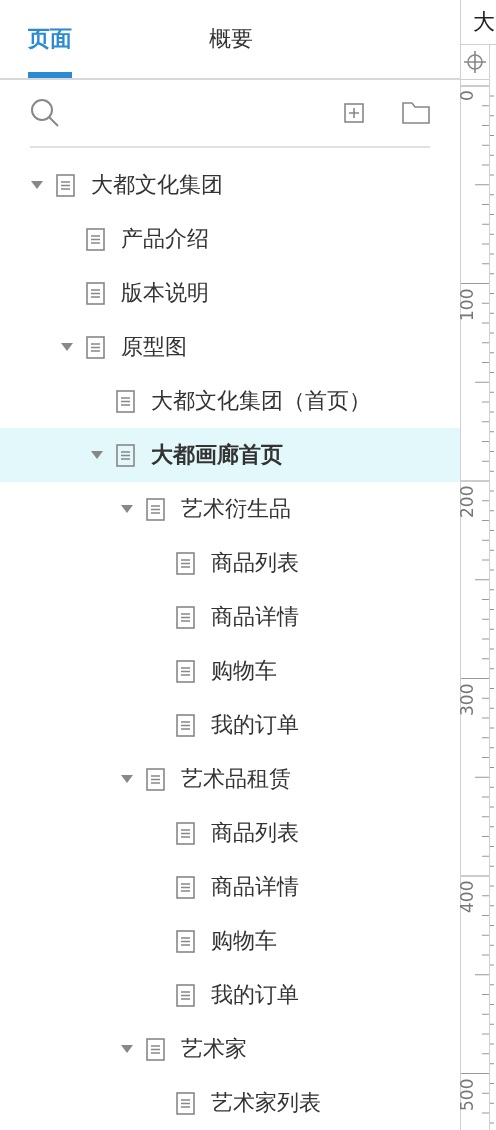 This screenshot has height=1130, width=496. Describe the element at coordinates (484, 22) in the screenshot. I see `canvas-tab: 大` at that location.